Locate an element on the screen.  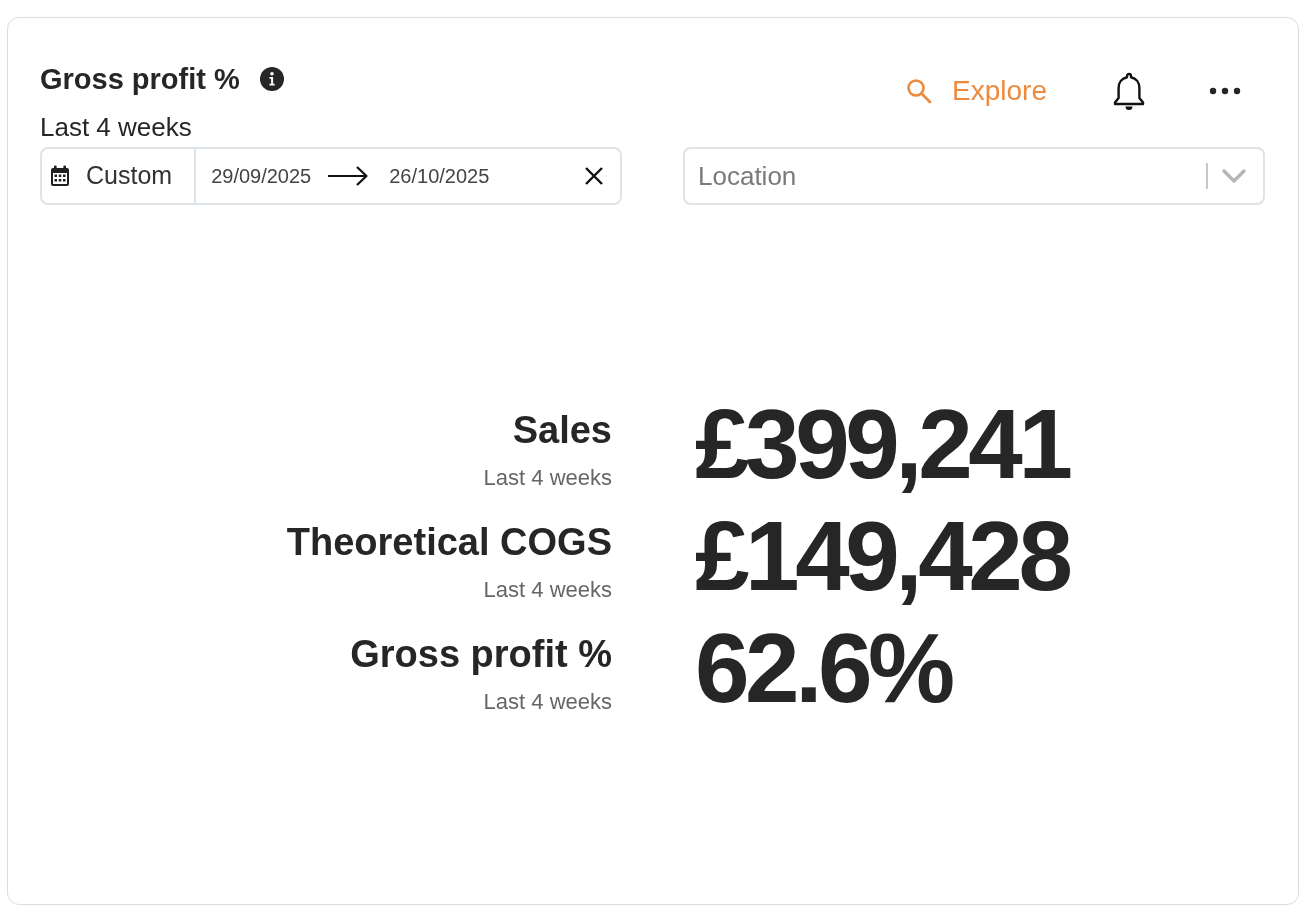
metric-label: Theoretical COGS is located at coordinates (449, 542).